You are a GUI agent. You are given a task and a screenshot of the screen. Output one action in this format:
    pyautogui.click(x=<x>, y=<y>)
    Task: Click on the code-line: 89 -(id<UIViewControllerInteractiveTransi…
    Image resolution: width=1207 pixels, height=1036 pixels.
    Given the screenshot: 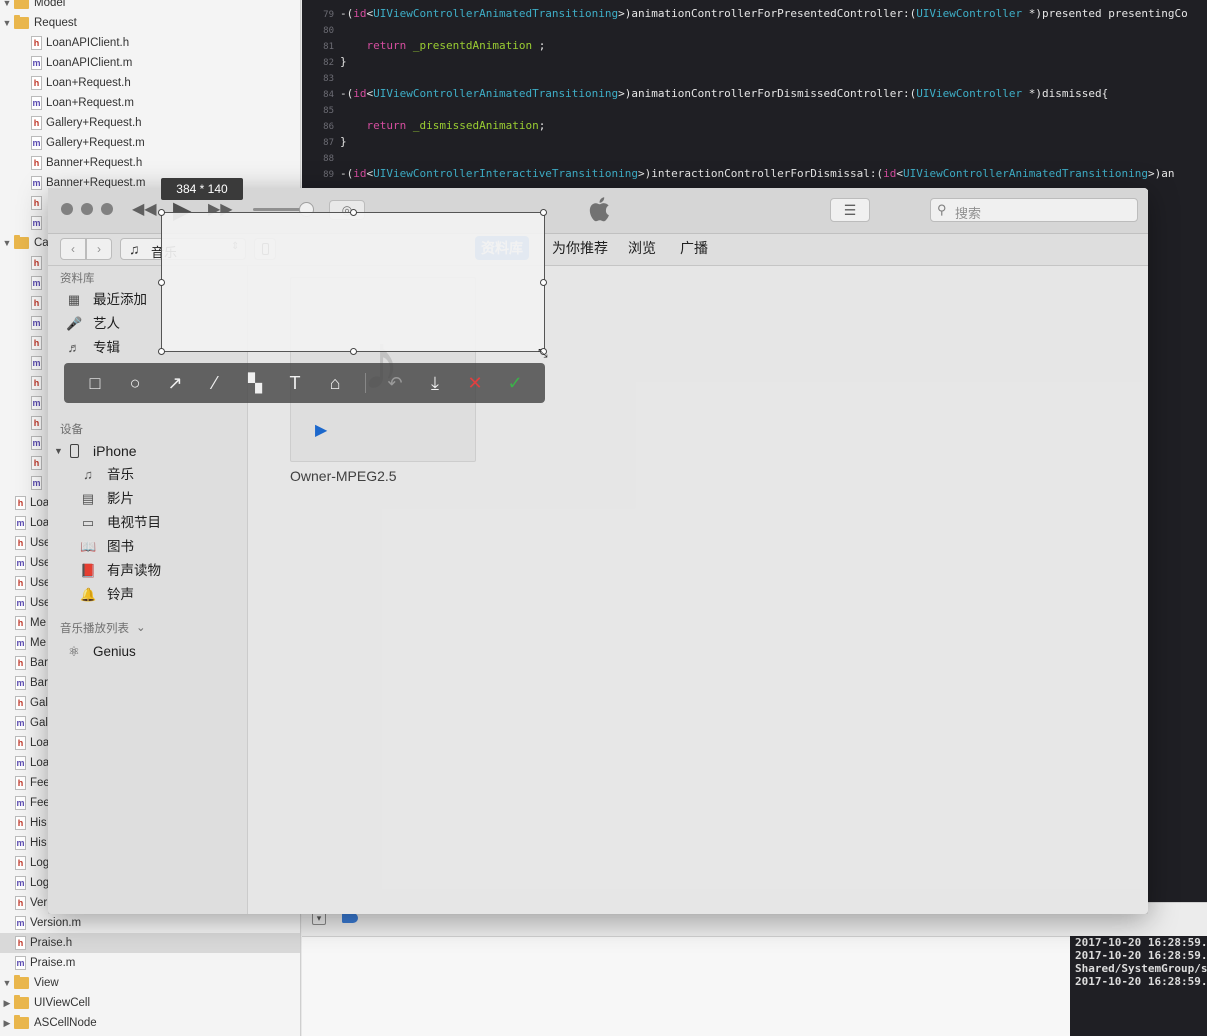 What is the action you would take?
    pyautogui.click(x=738, y=174)
    